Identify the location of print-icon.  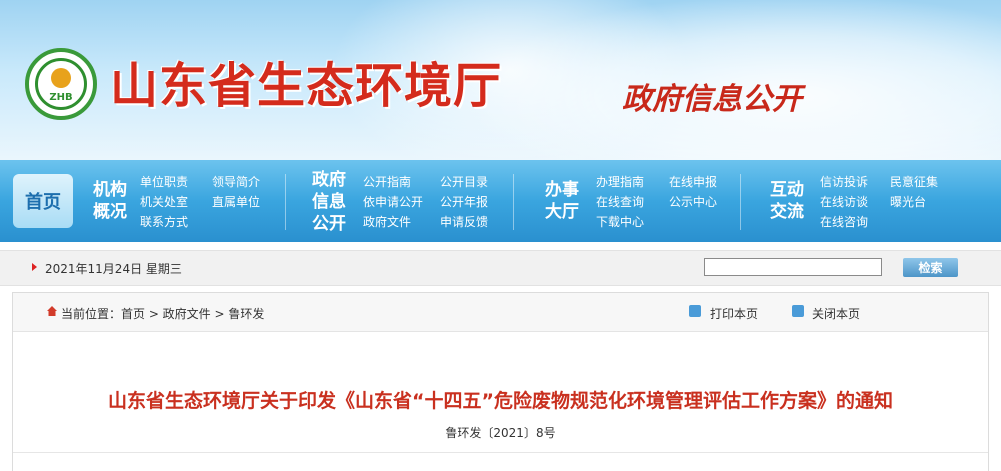
(695, 311).